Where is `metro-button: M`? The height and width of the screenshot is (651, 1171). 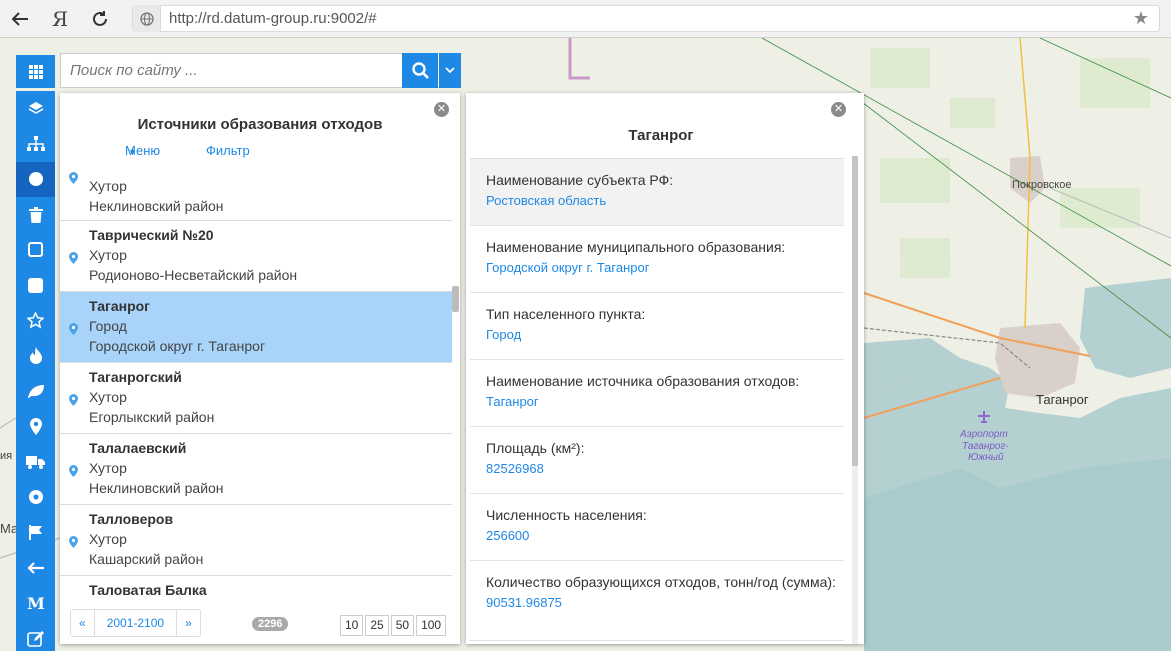 metro-button: M is located at coordinates (35, 602).